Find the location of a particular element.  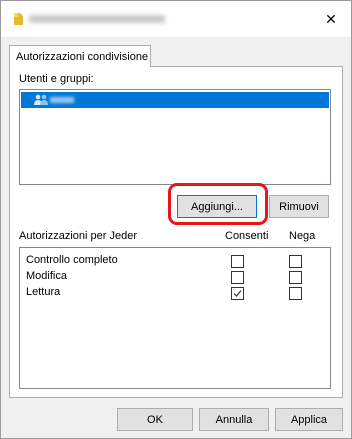

ok-button-label: OK is located at coordinates (155, 419).